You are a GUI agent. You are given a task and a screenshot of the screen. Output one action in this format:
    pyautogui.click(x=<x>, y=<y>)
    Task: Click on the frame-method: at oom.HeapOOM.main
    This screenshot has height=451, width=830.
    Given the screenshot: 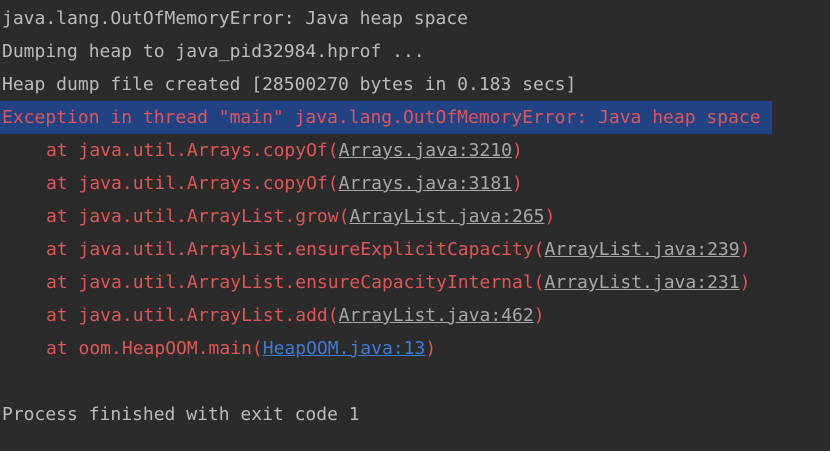 What is the action you would take?
    pyautogui.click(x=149, y=348)
    